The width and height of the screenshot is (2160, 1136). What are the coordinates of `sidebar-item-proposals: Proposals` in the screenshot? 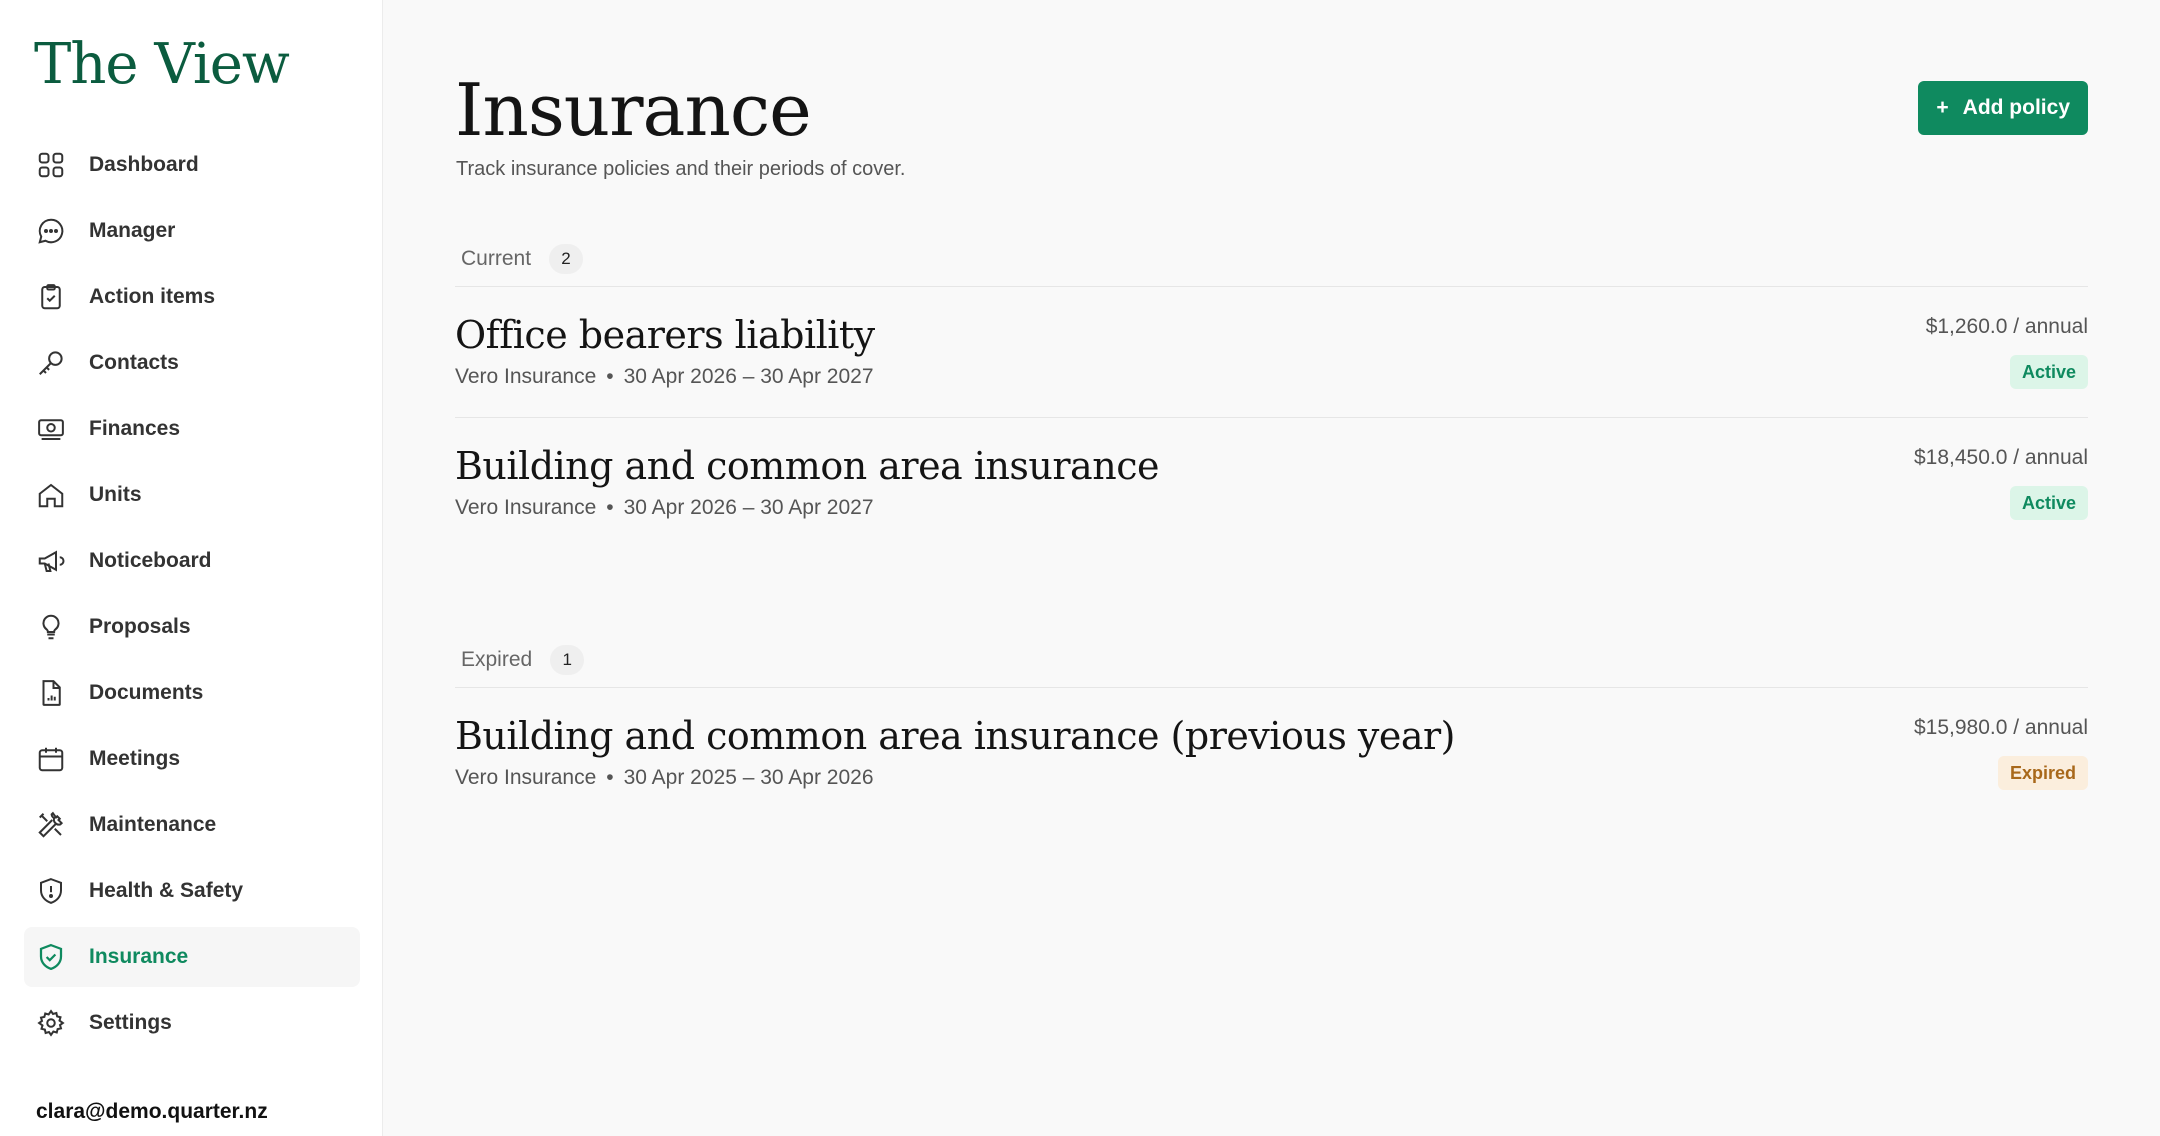 It's located at (192, 627).